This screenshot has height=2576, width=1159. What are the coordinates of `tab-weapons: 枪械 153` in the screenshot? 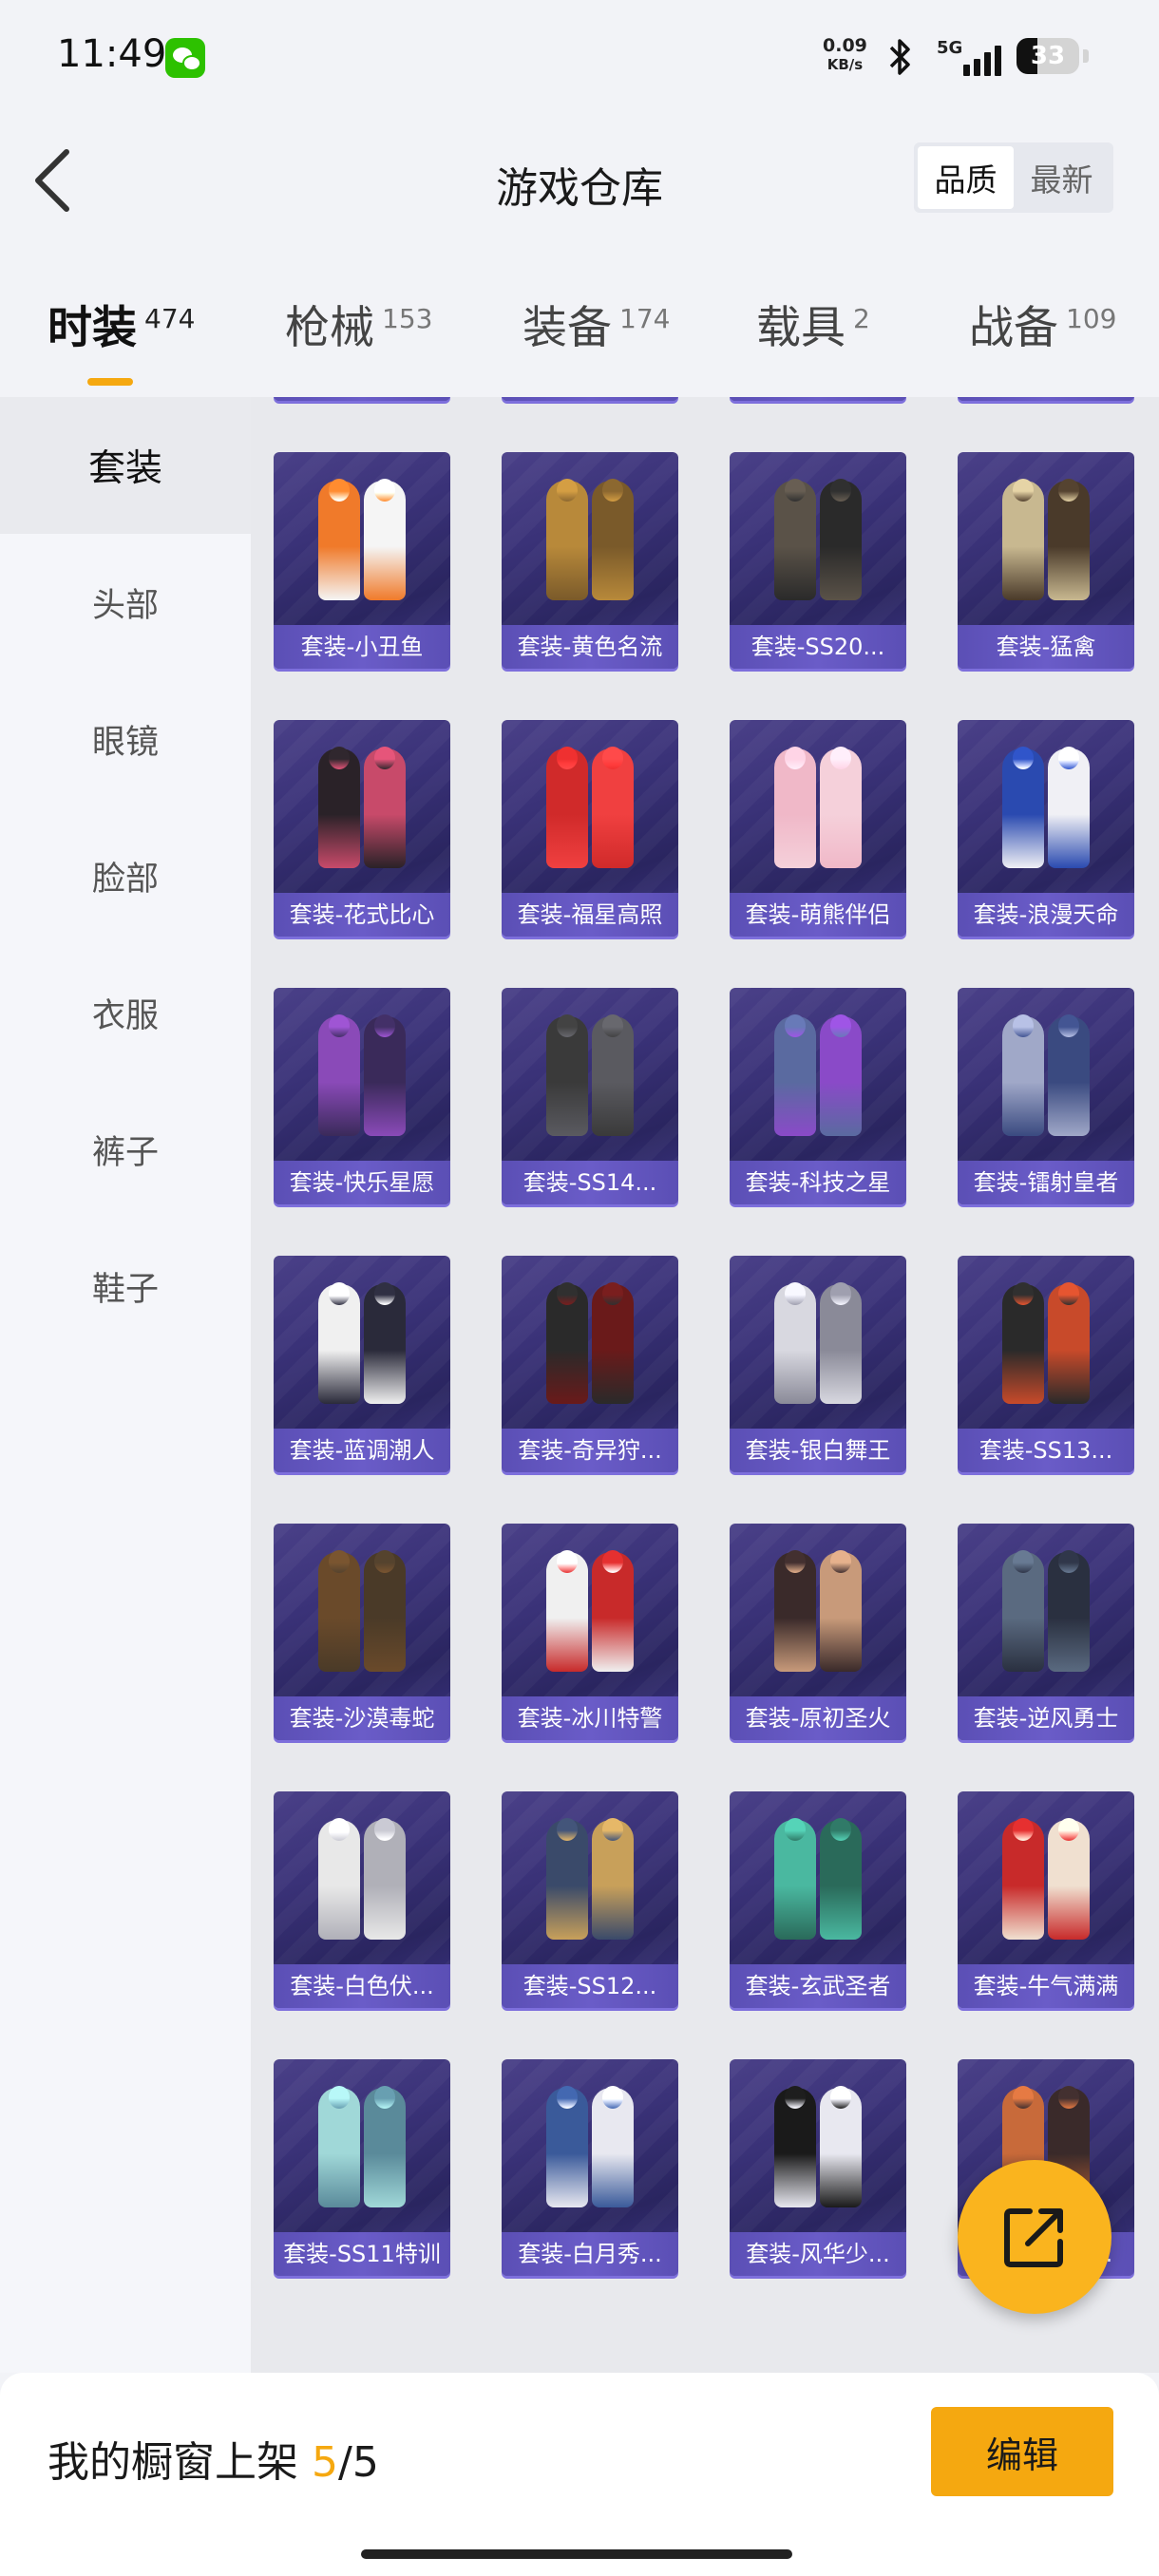 It's located at (358, 333).